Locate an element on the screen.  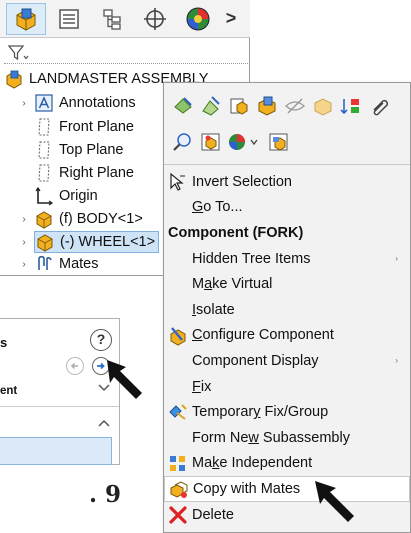
rollback-icon is located at coordinates (351, 106).